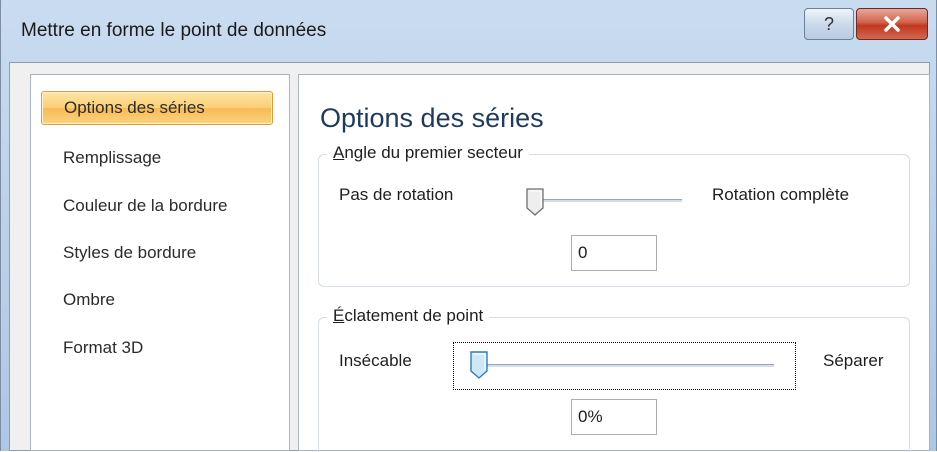  I want to click on close-icon, so click(892, 24).